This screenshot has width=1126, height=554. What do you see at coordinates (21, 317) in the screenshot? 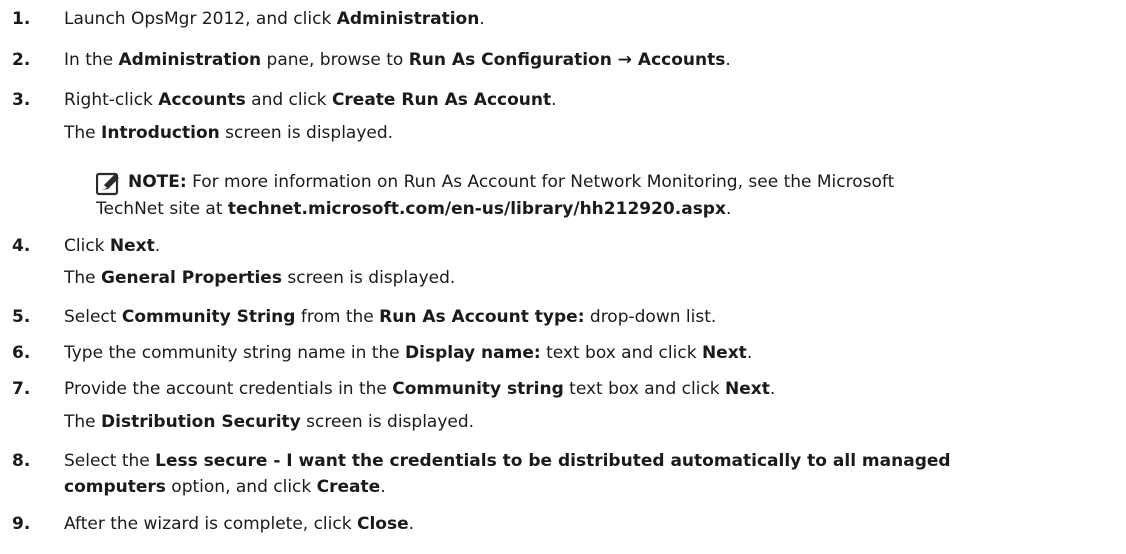
I see `step-number: 5.` at bounding box center [21, 317].